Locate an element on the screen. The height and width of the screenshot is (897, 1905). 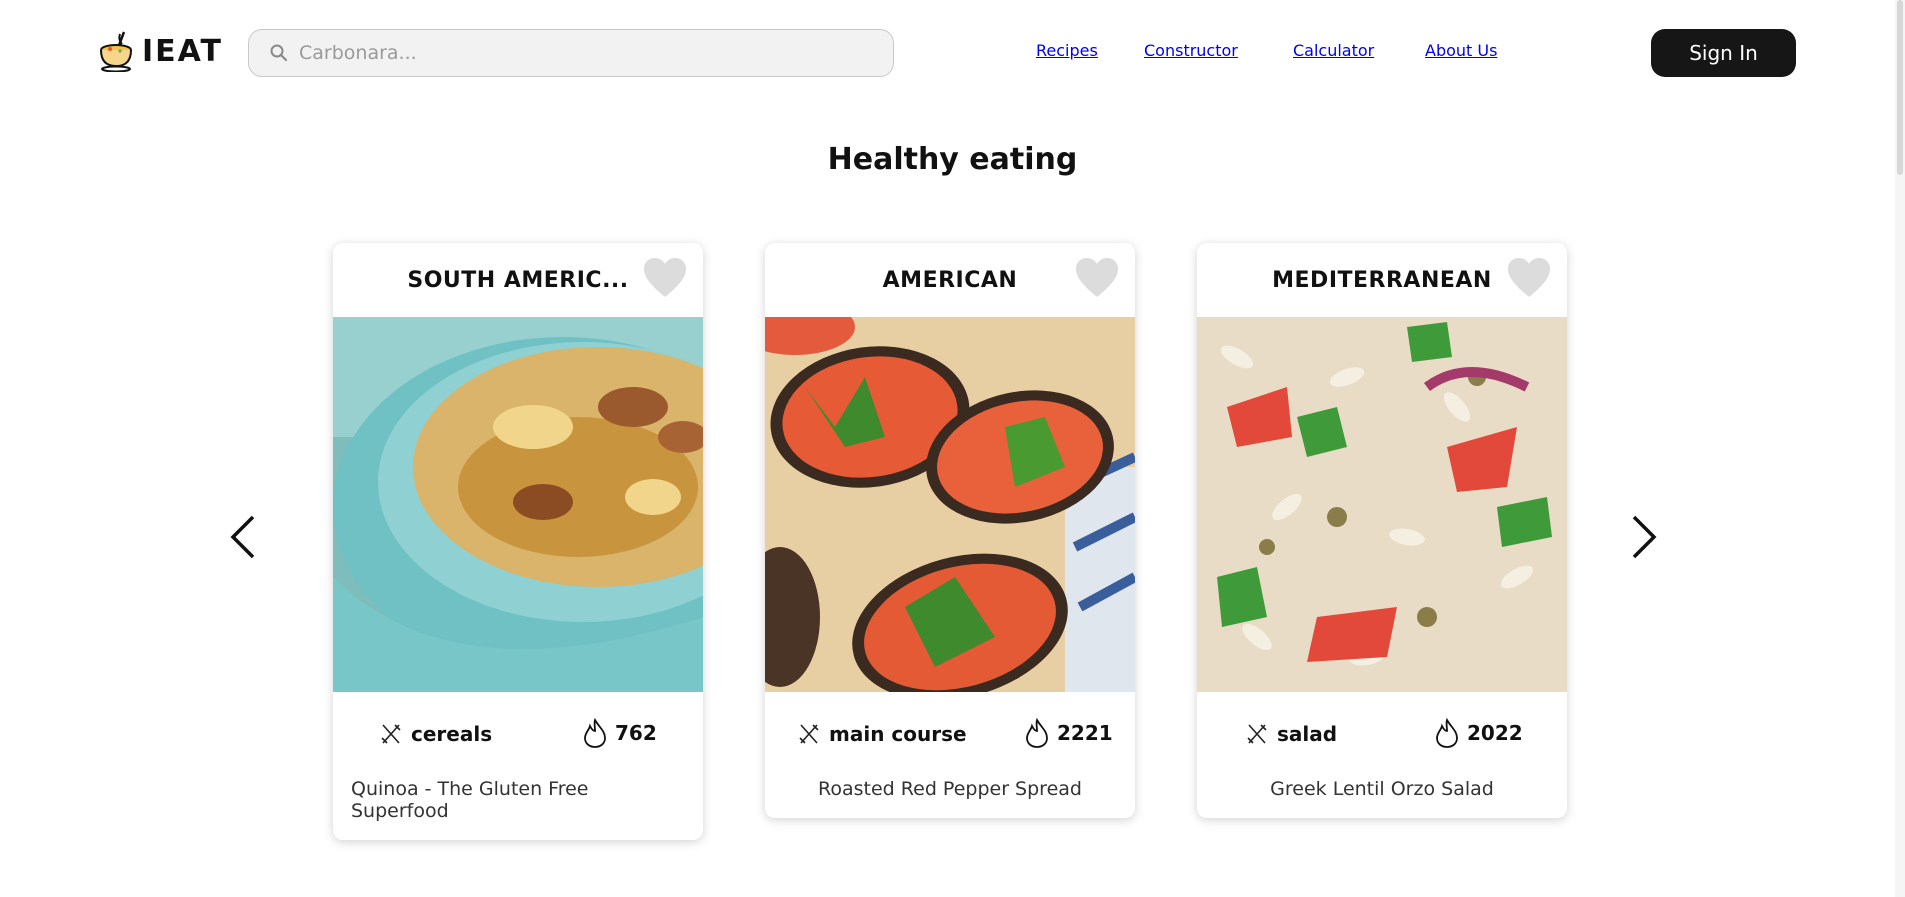
card-category: main course is located at coordinates (882, 734).